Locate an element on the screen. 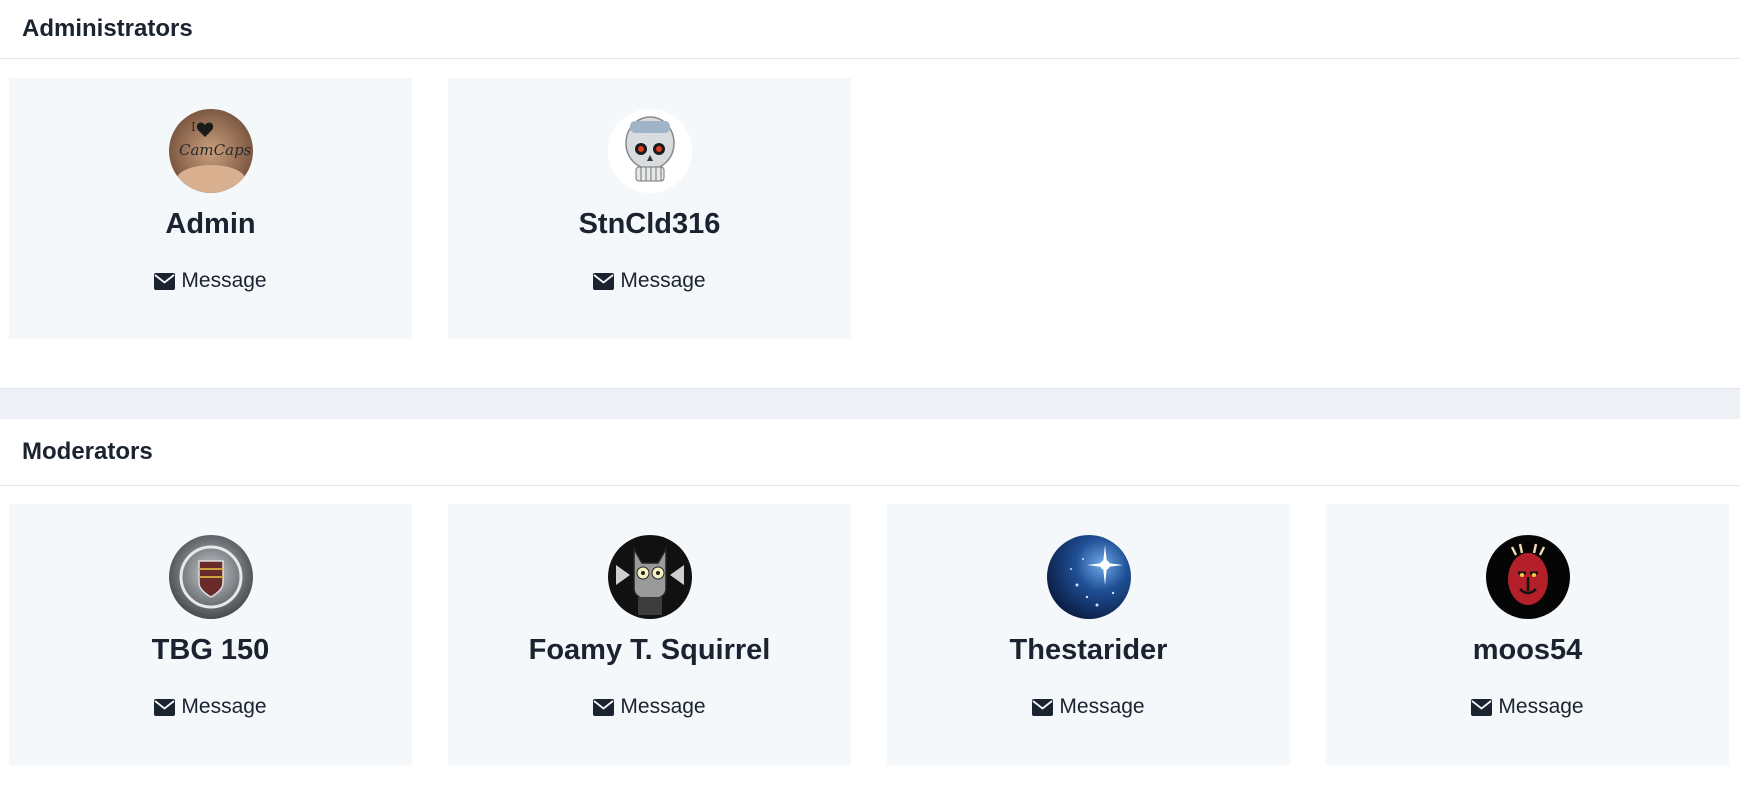  svg-text: I is located at coordinates (193, 127).